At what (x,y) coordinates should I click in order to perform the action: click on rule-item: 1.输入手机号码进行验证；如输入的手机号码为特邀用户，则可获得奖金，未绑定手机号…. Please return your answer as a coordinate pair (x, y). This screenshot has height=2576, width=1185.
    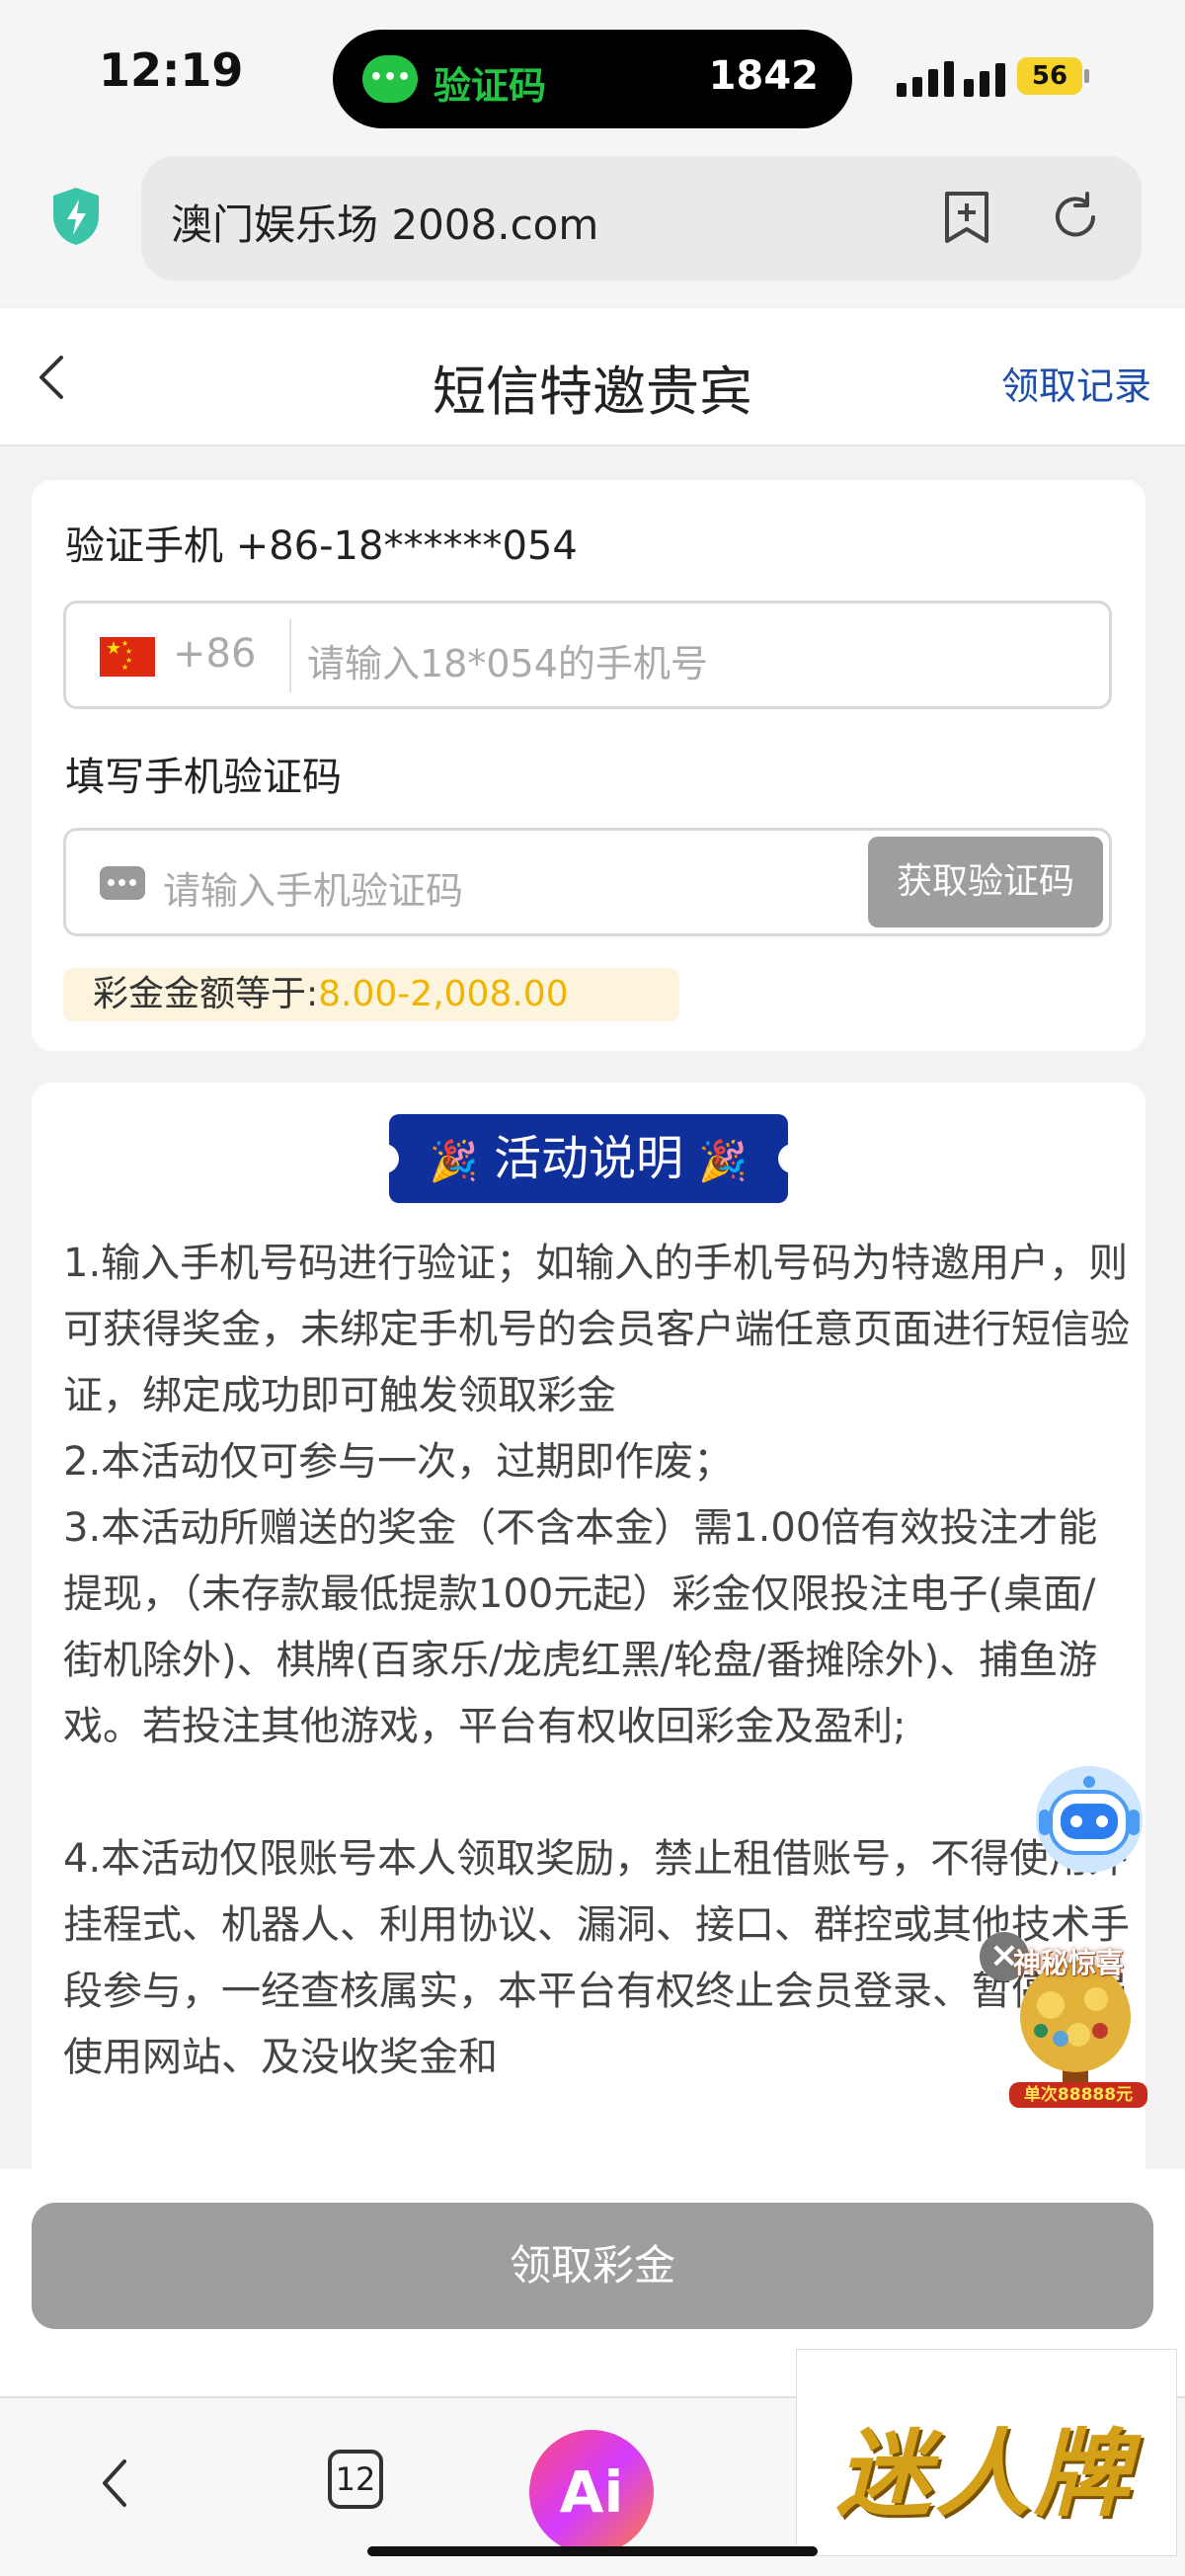
    Looking at the image, I should click on (596, 1329).